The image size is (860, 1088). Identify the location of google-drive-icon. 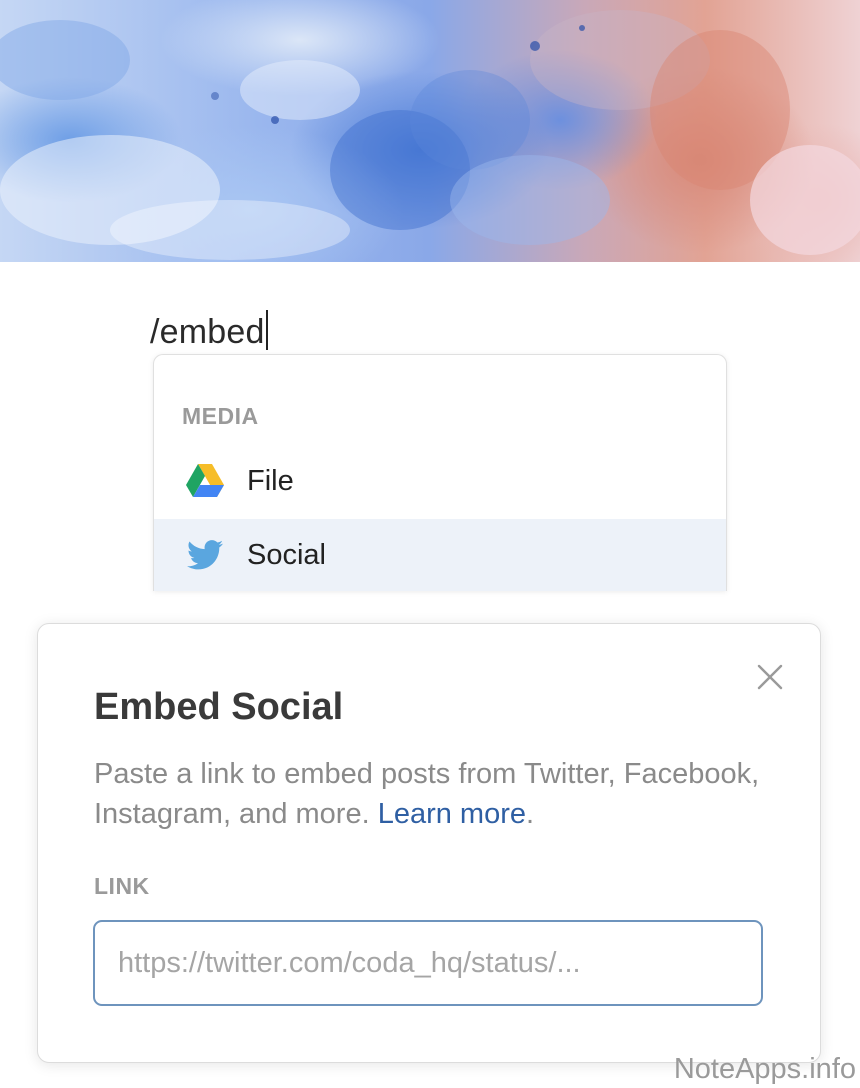
(205, 481).